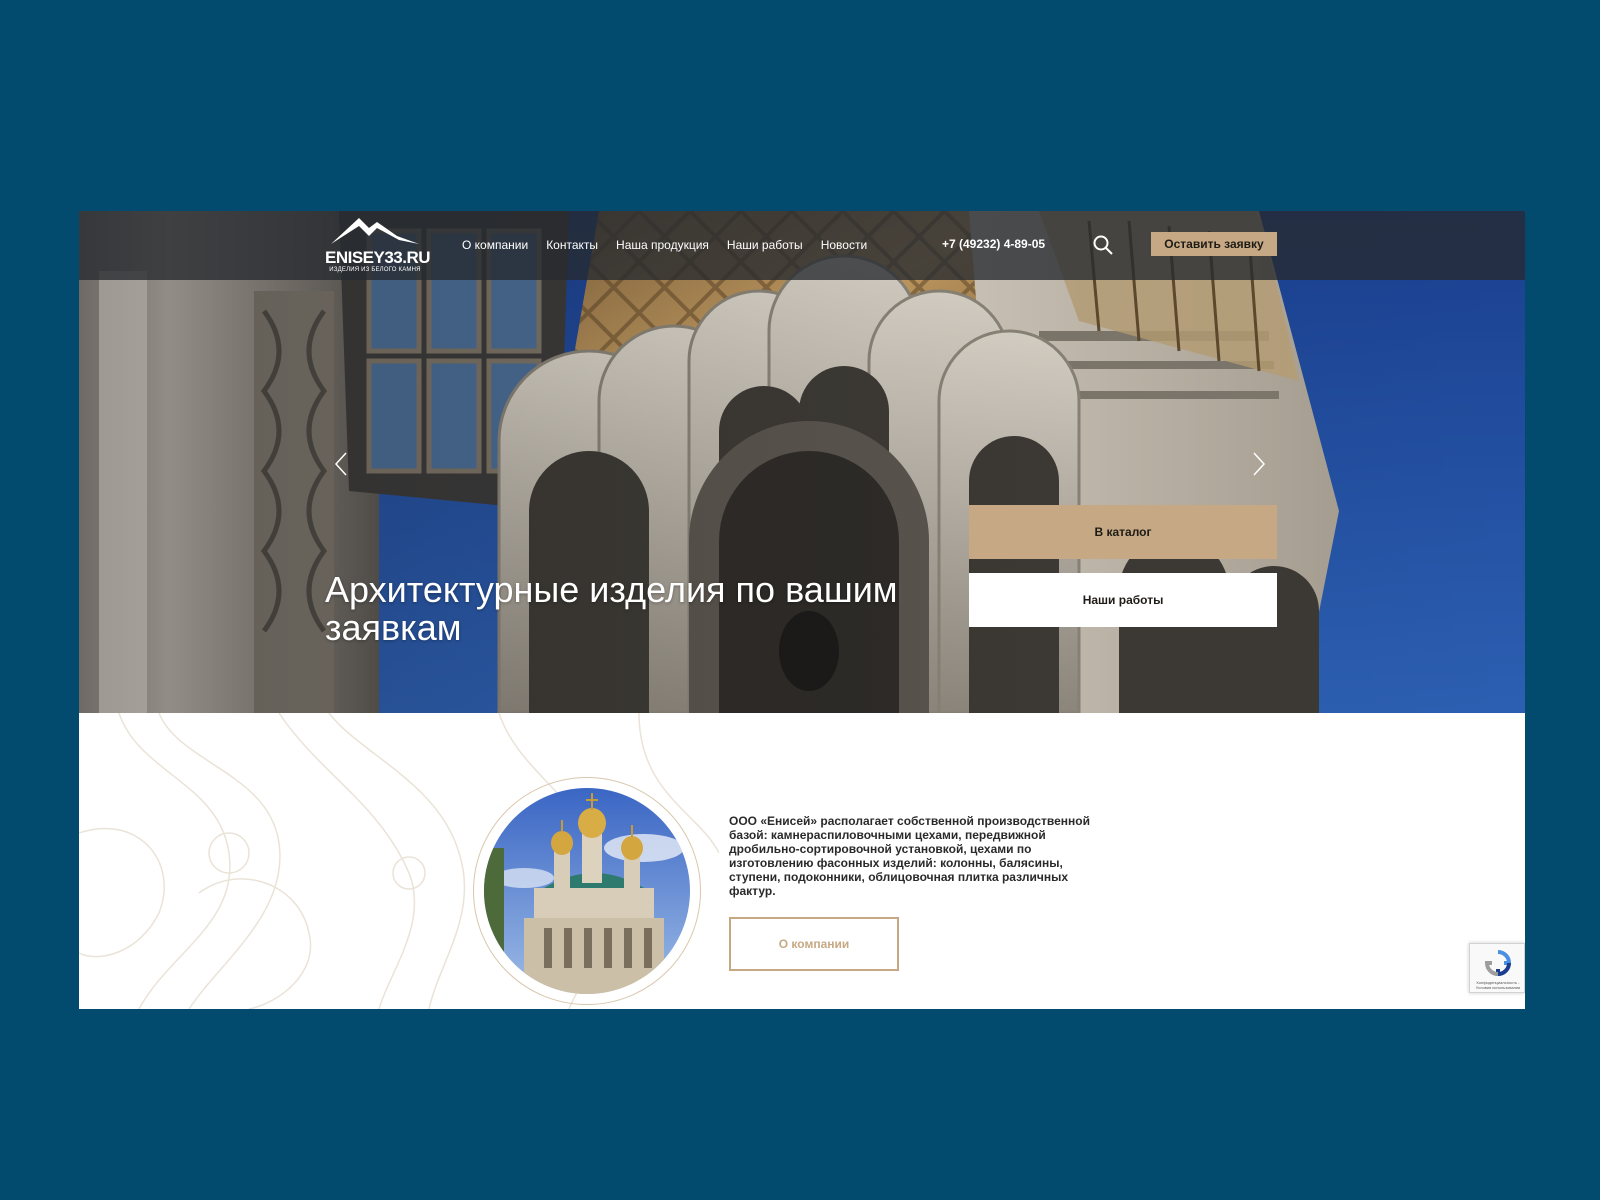  I want to click on hero-title: Архитектурные изделия по вашим заявкам, so click(611, 609).